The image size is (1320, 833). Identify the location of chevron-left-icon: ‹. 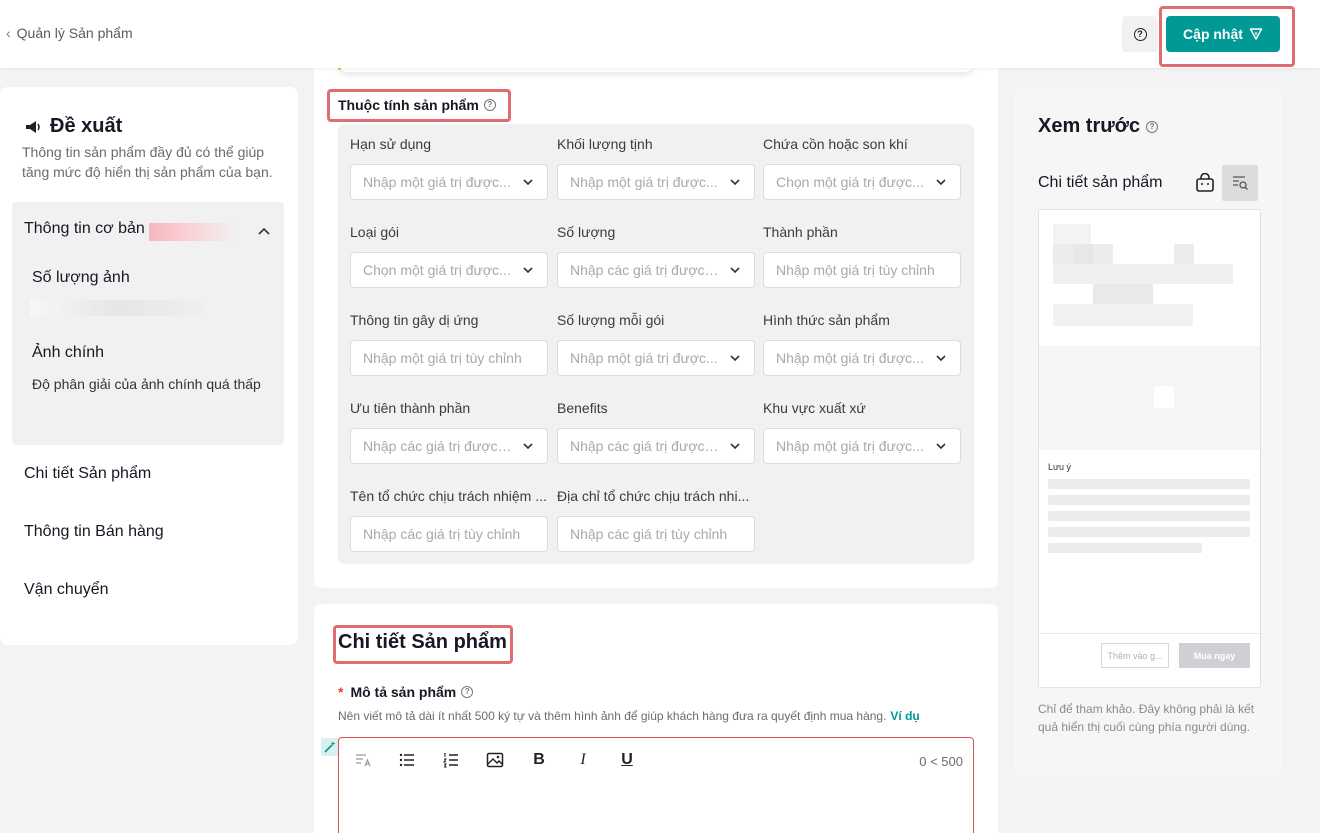
(8, 33).